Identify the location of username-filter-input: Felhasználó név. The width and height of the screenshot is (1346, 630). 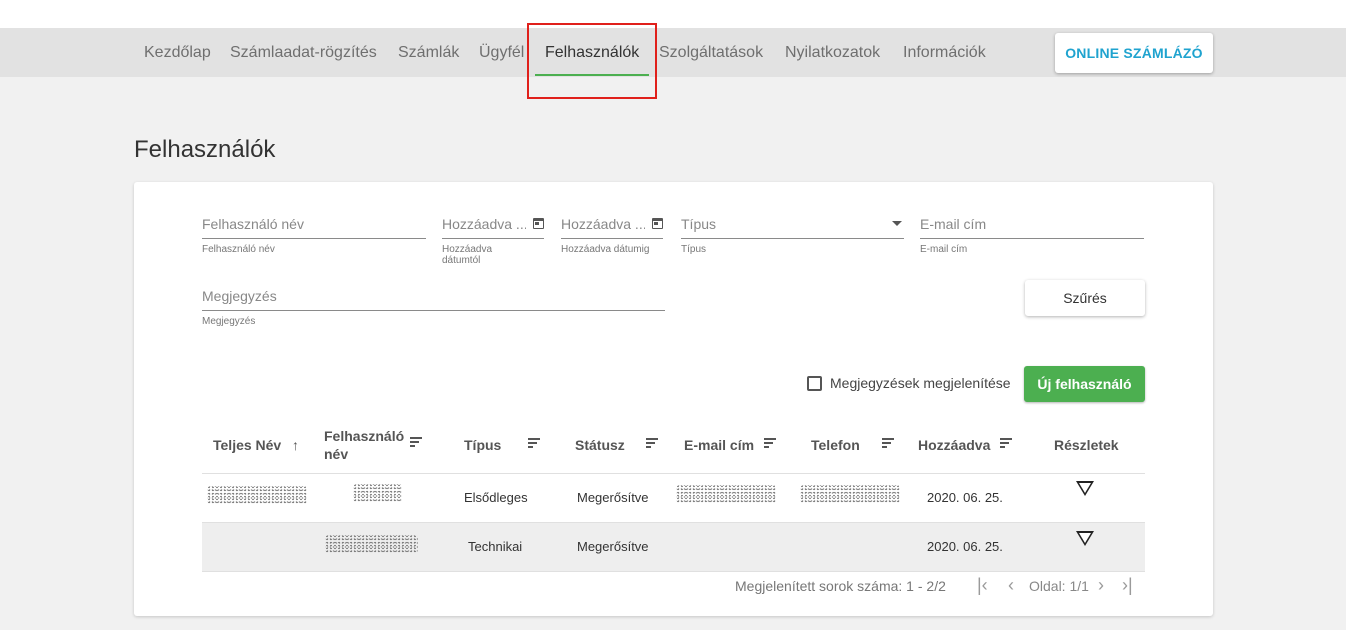
(314, 224).